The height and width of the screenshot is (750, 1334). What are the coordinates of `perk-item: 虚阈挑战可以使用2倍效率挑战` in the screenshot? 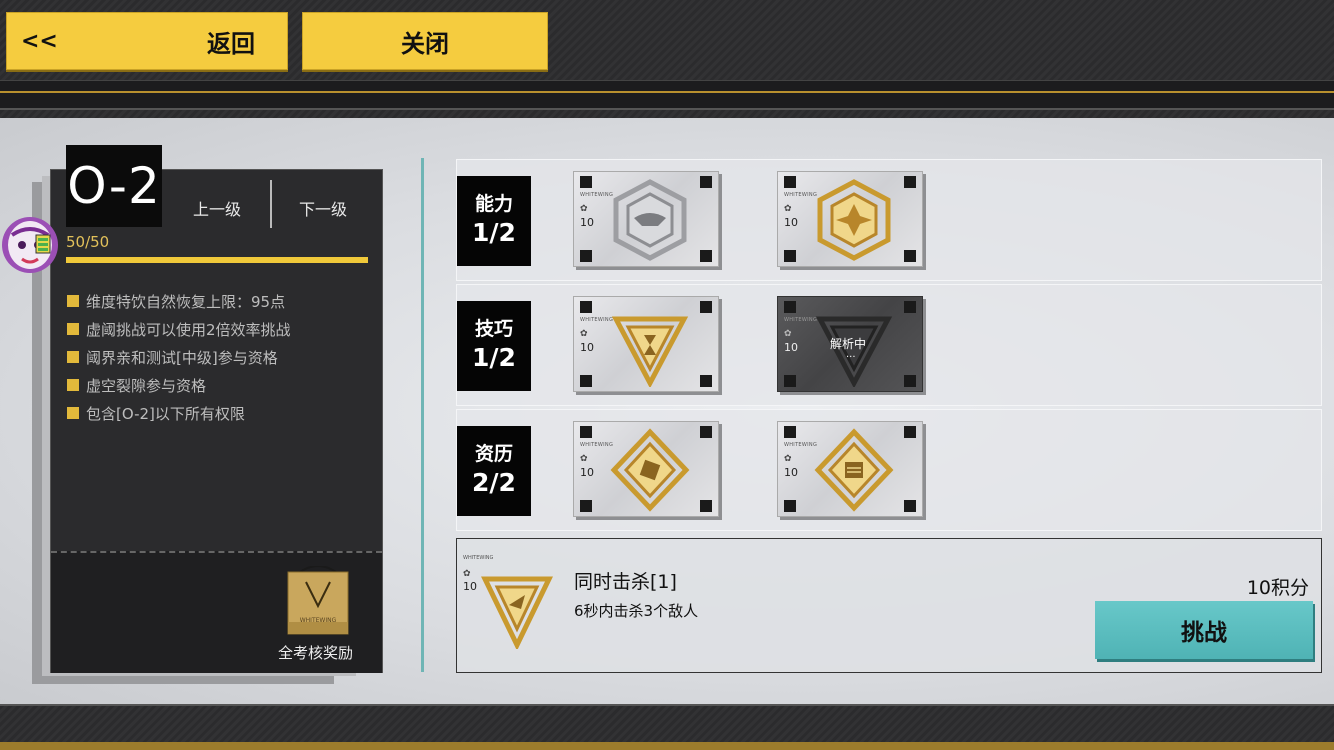 It's located at (217, 329).